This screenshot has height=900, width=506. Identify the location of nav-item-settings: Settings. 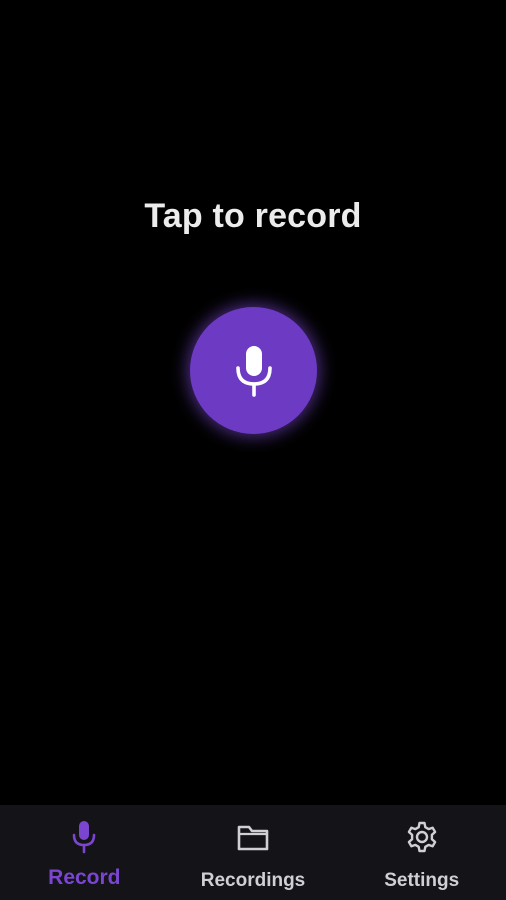
(421, 852).